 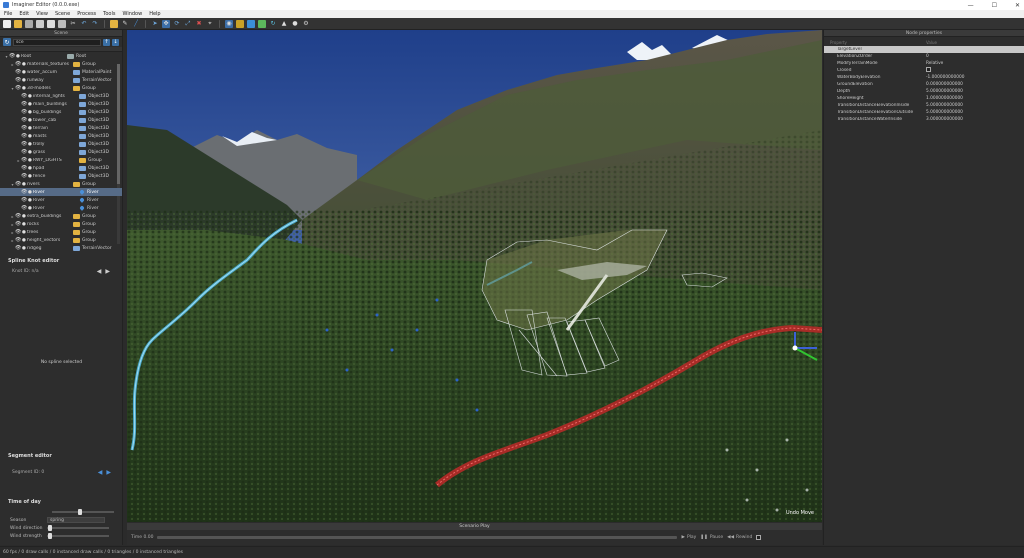 What do you see at coordinates (42, 14) in the screenshot?
I see `menu-view: View` at bounding box center [42, 14].